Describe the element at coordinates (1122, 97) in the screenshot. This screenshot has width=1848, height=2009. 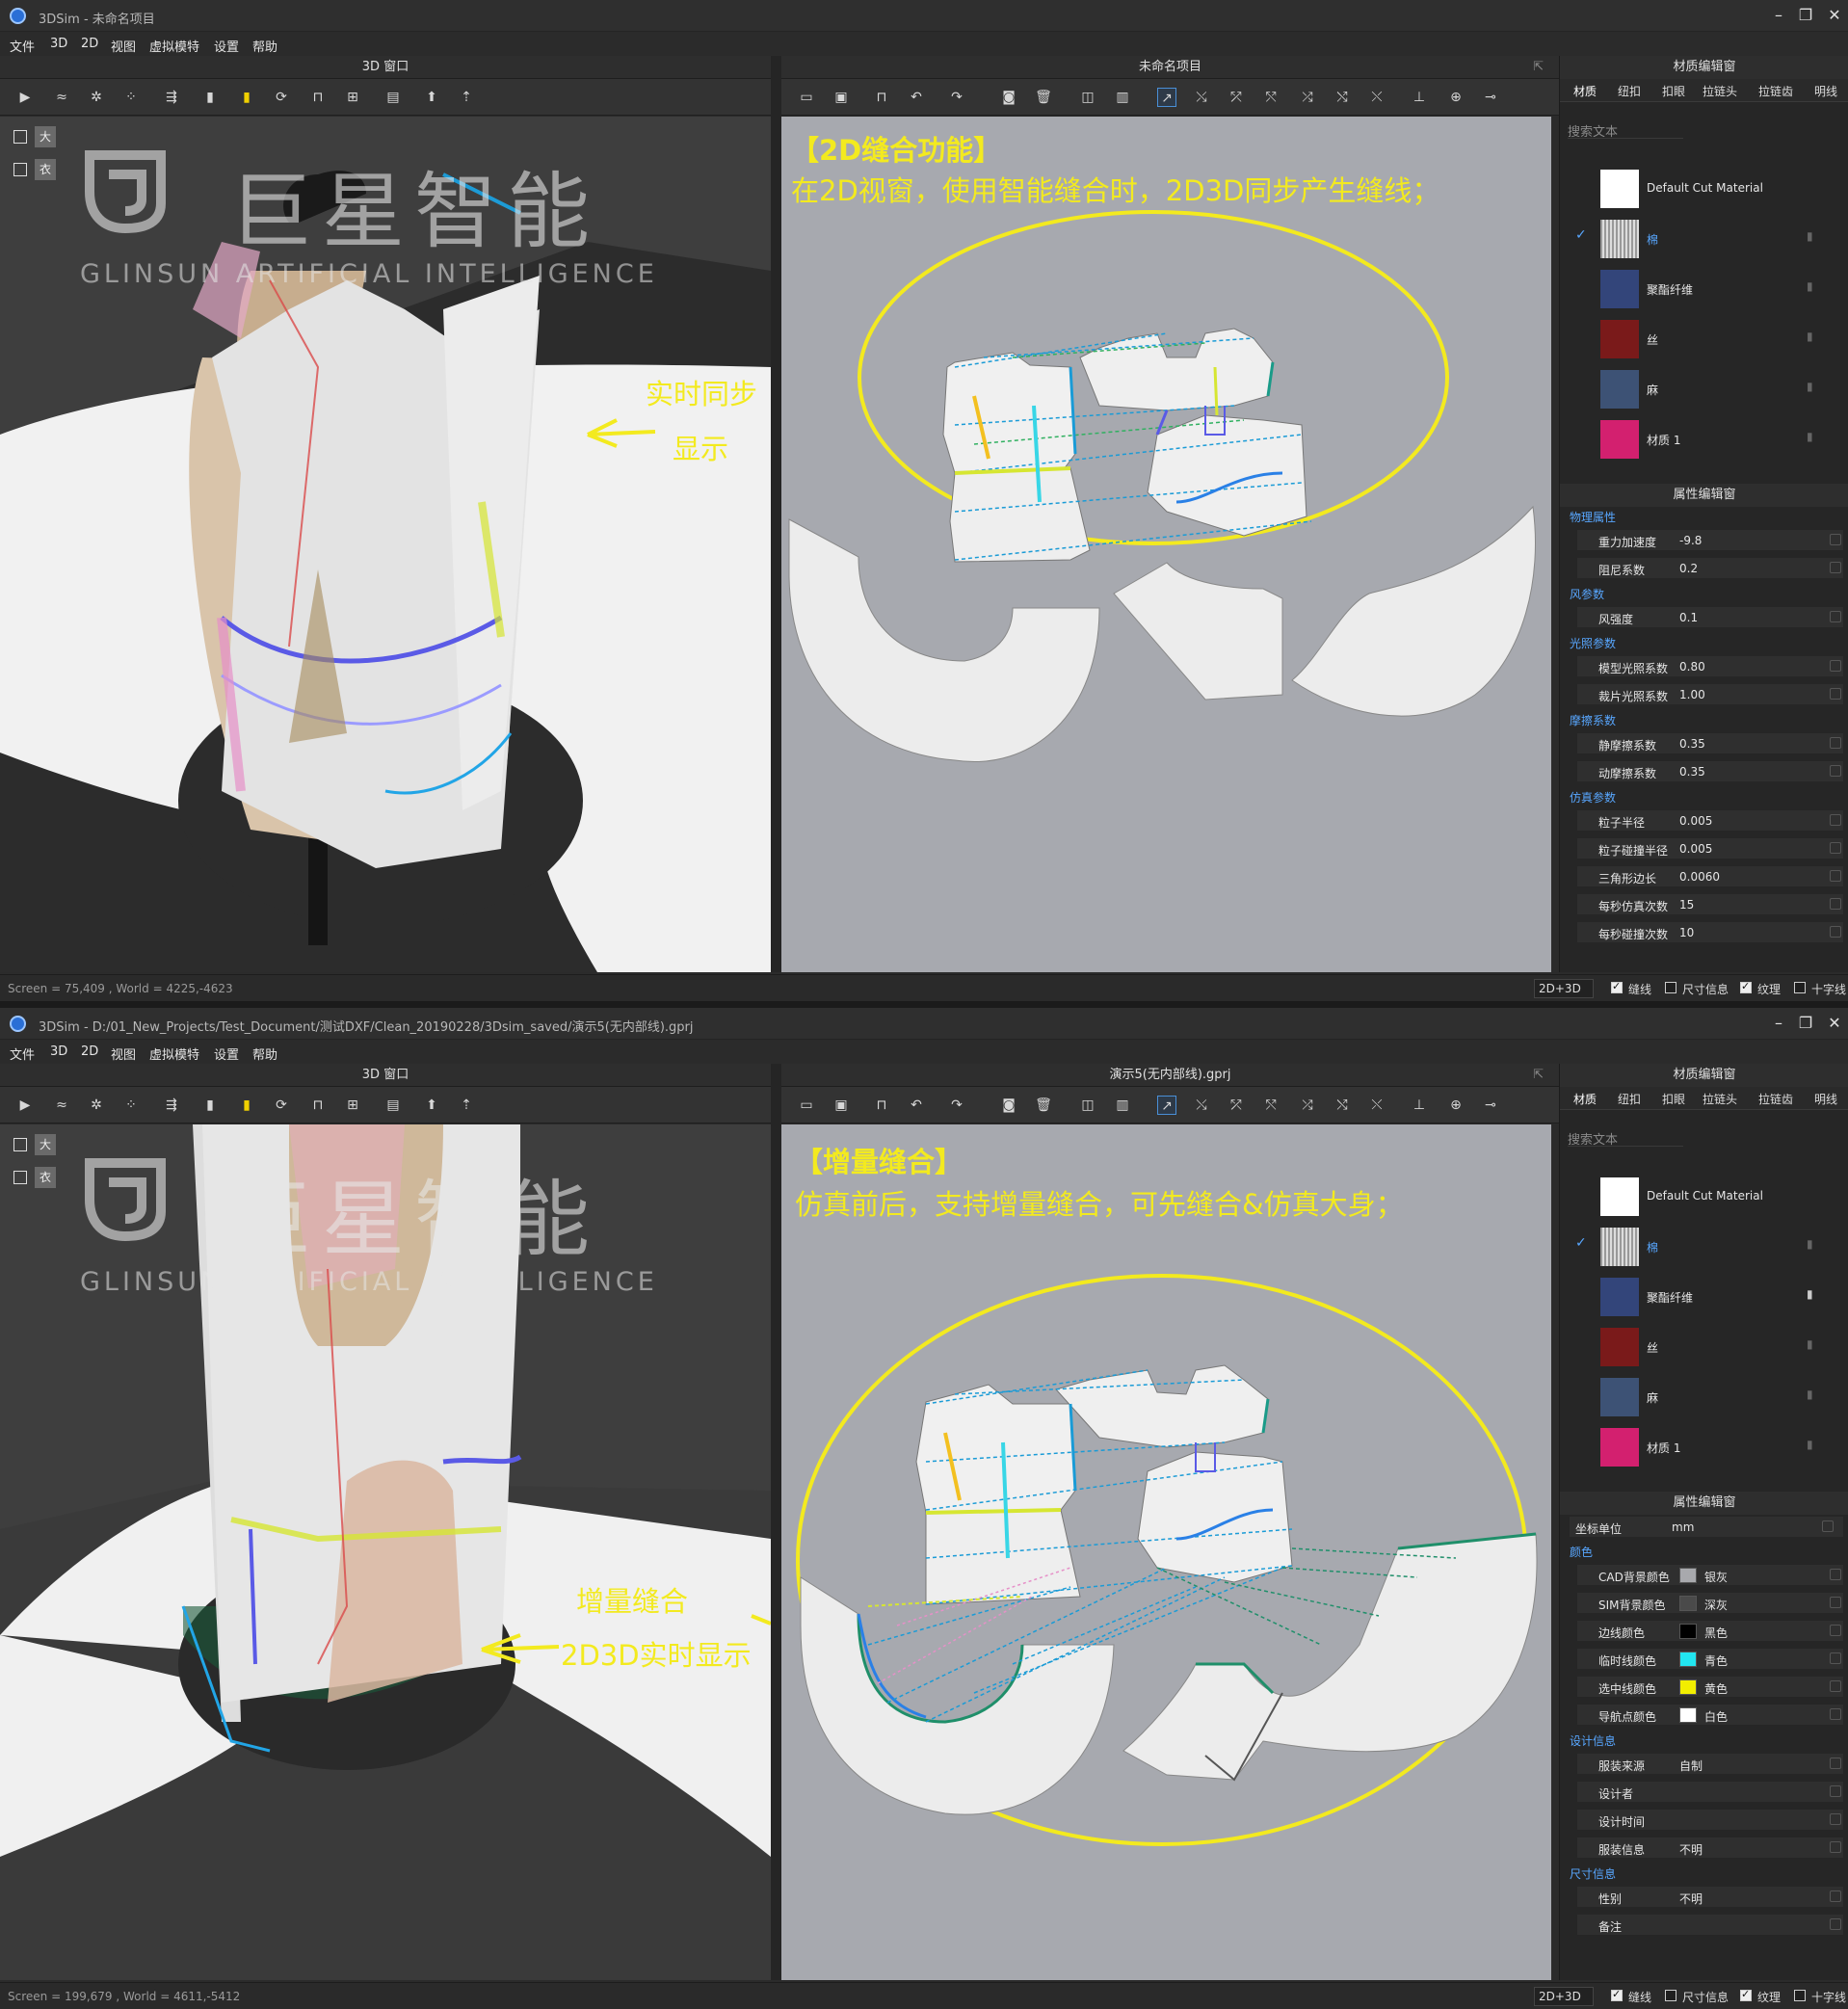
I see `book-icon: ▥` at that location.